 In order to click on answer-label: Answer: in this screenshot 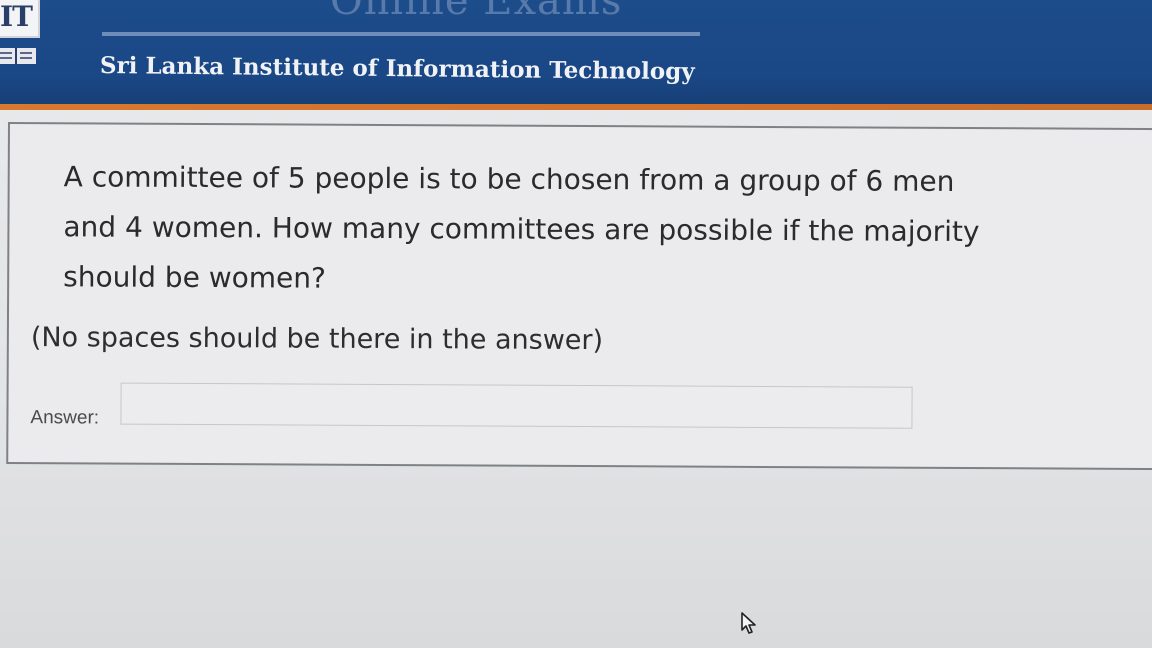, I will do `click(65, 418)`.